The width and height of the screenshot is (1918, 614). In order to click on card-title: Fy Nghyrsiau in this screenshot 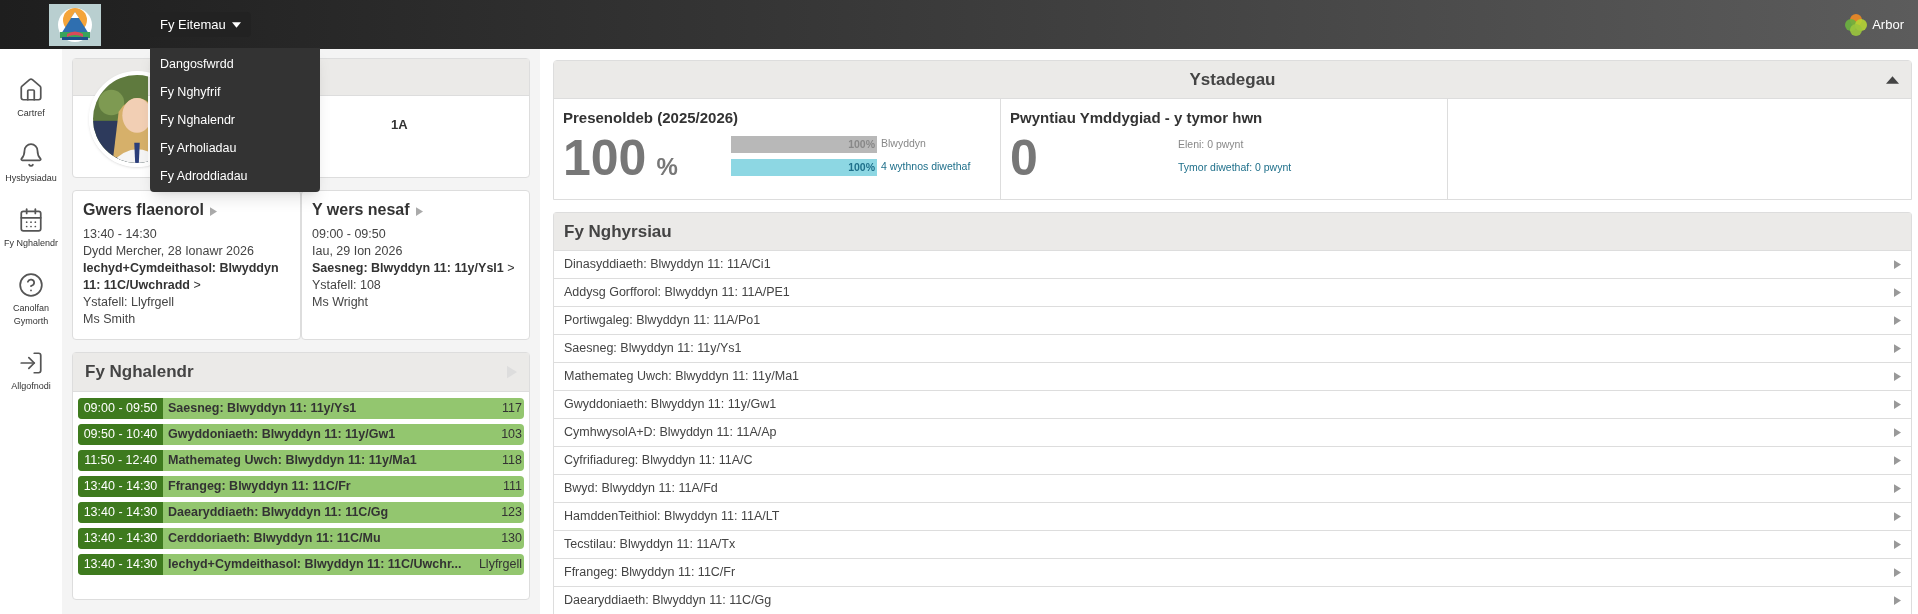, I will do `click(618, 231)`.